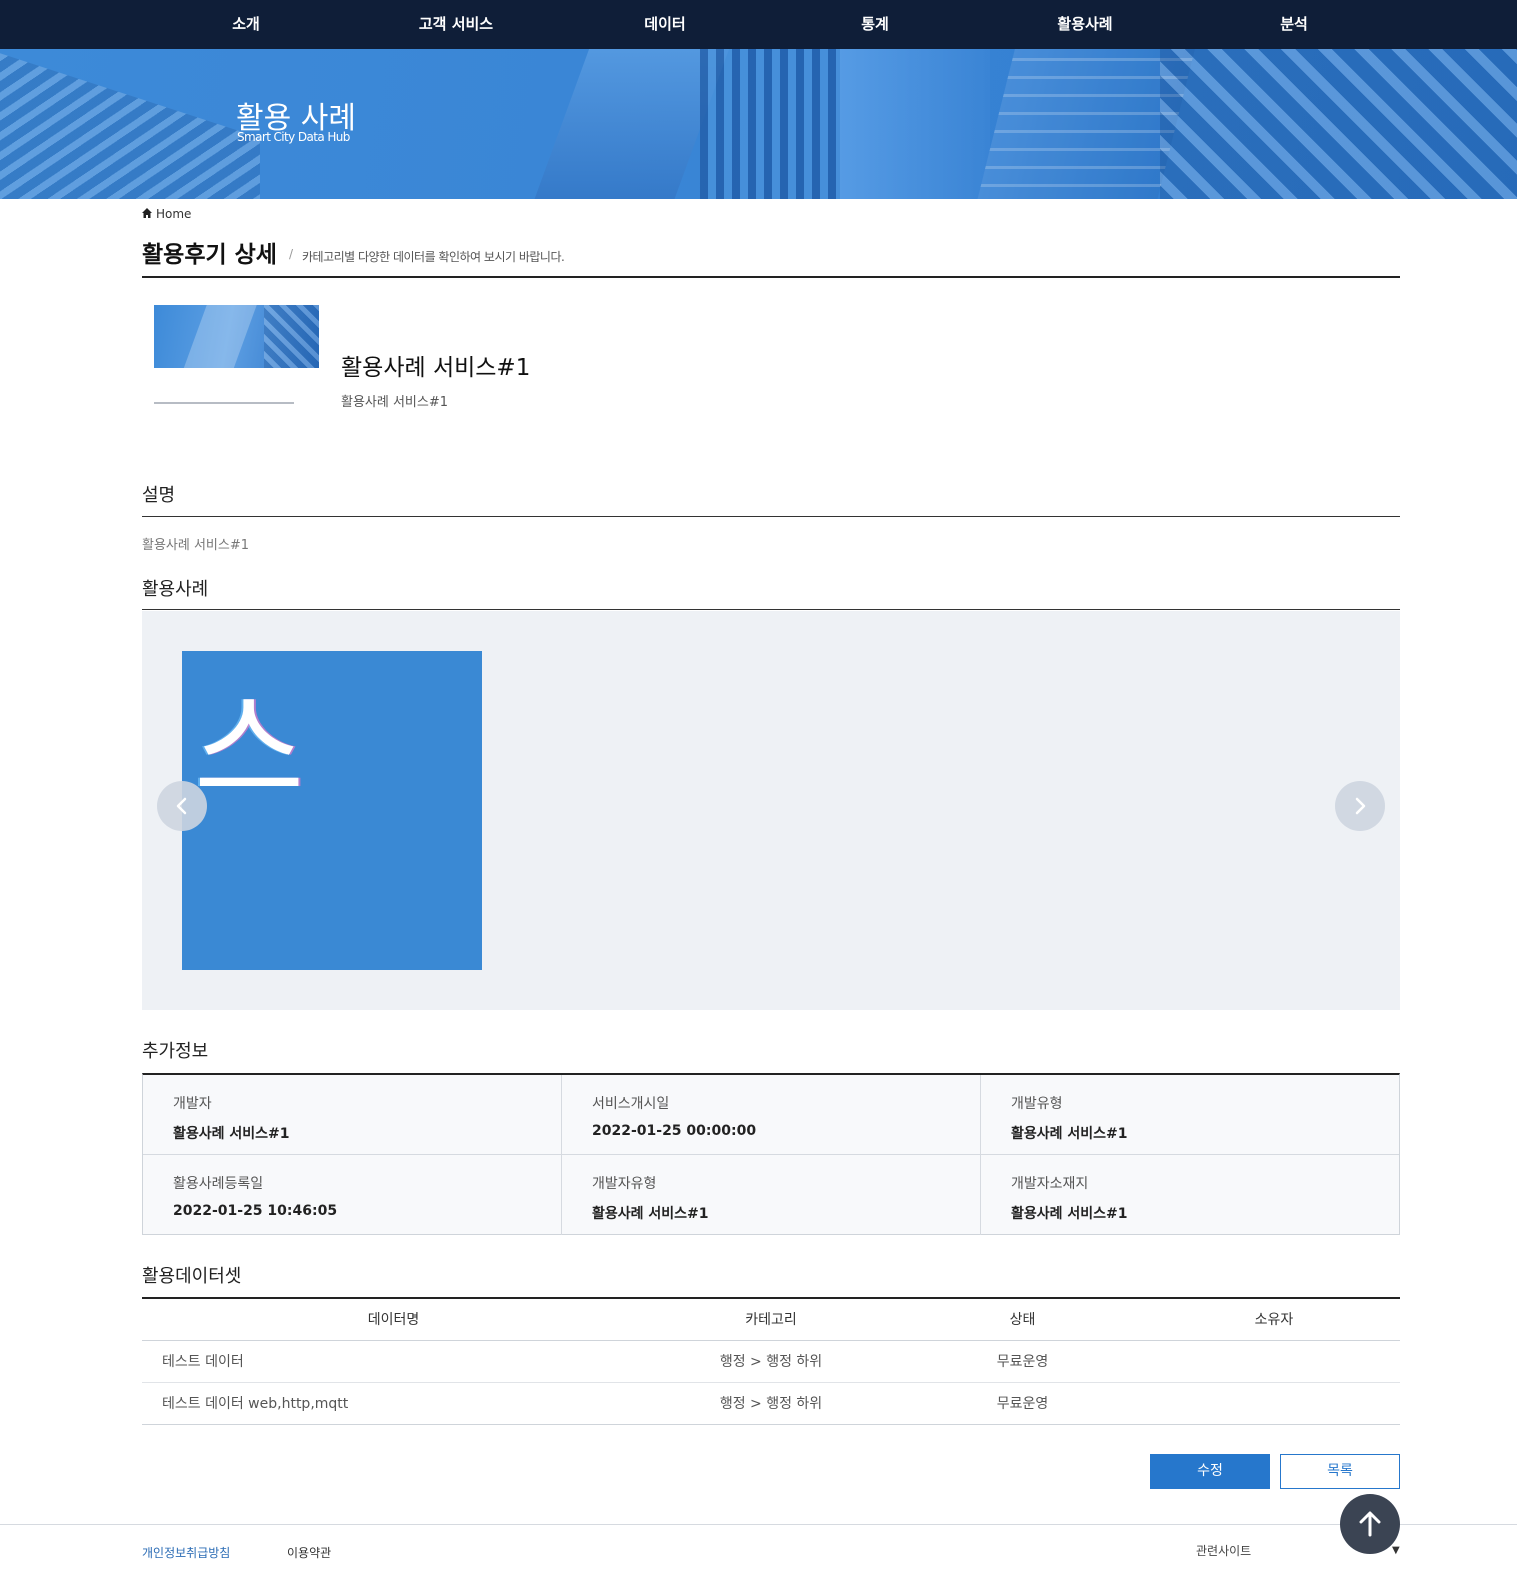 The image size is (1517, 1570). I want to click on dataset-name-cell: 테스트 데이터, so click(393, 1361).